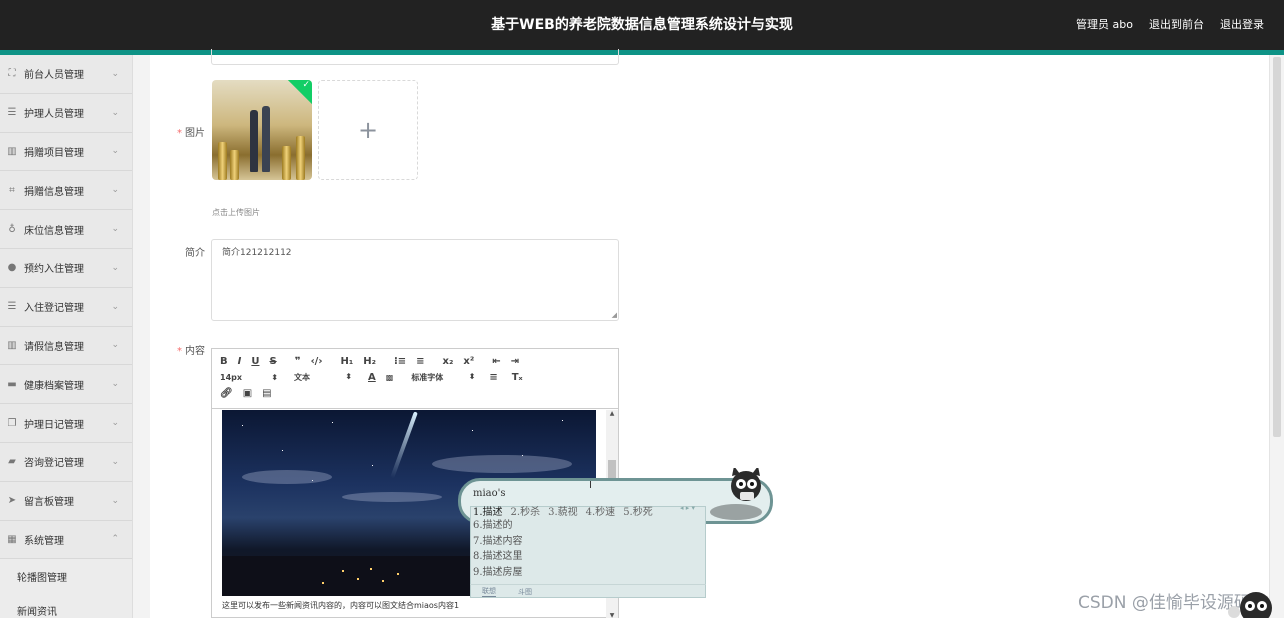  What do you see at coordinates (66, 576) in the screenshot?
I see `sidebar-subitem-carousel: 轮播图管理` at bounding box center [66, 576].